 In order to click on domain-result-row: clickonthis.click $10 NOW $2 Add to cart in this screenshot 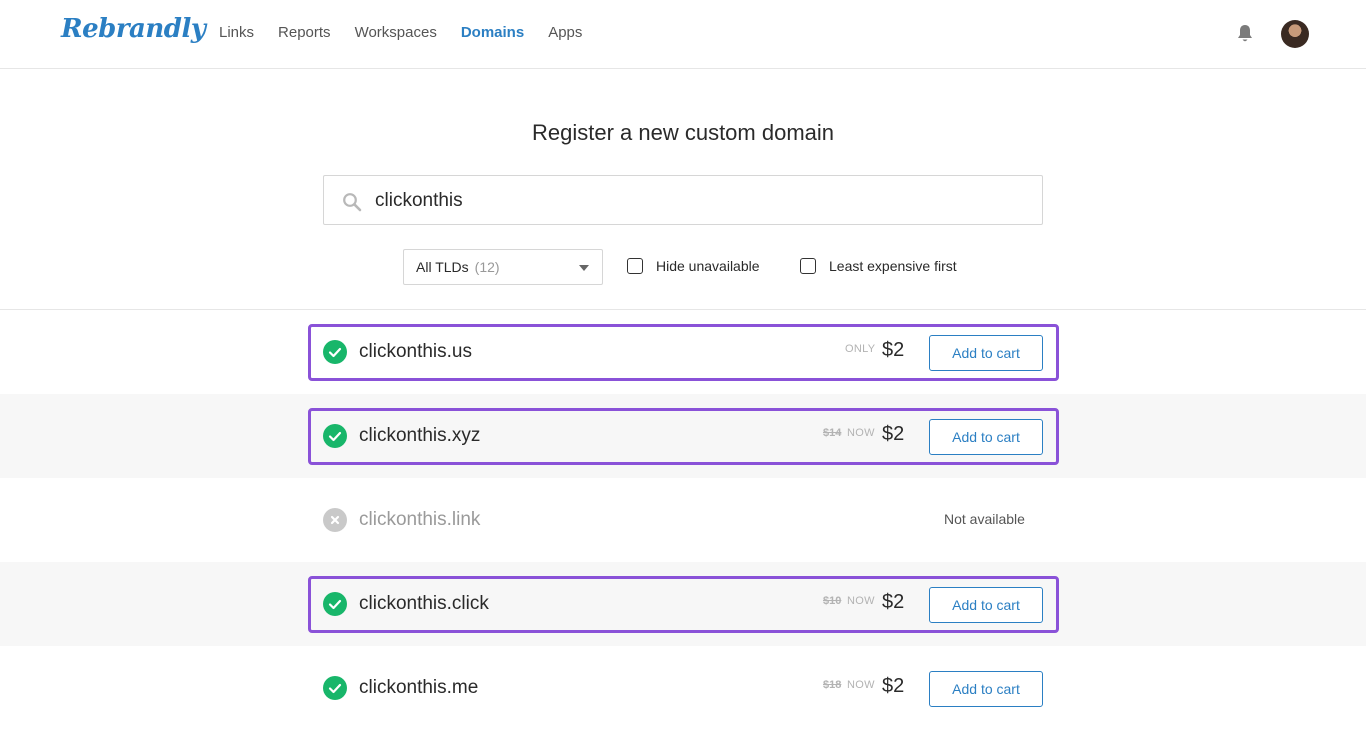, I will do `click(683, 604)`.